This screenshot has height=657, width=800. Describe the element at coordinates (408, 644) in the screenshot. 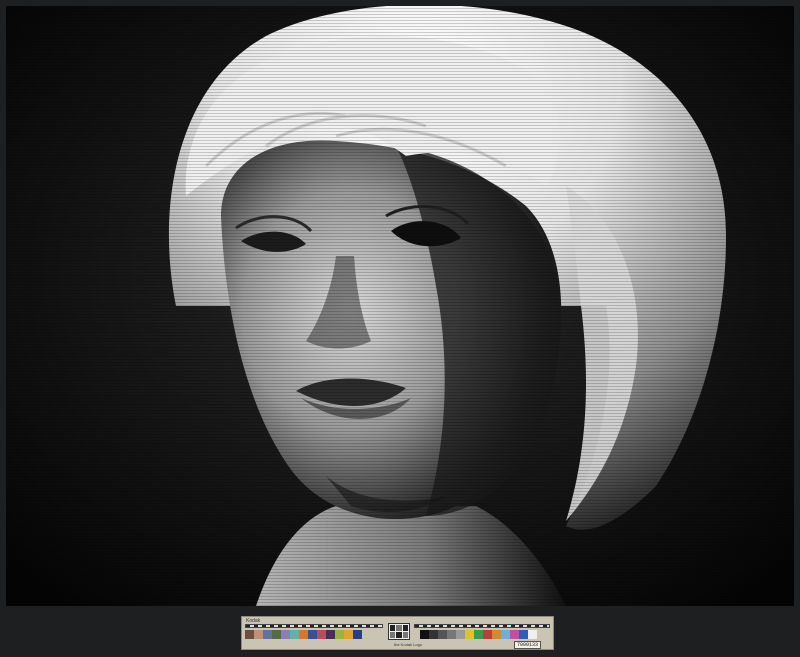

I see `target-caption: the Kodak Logo` at that location.